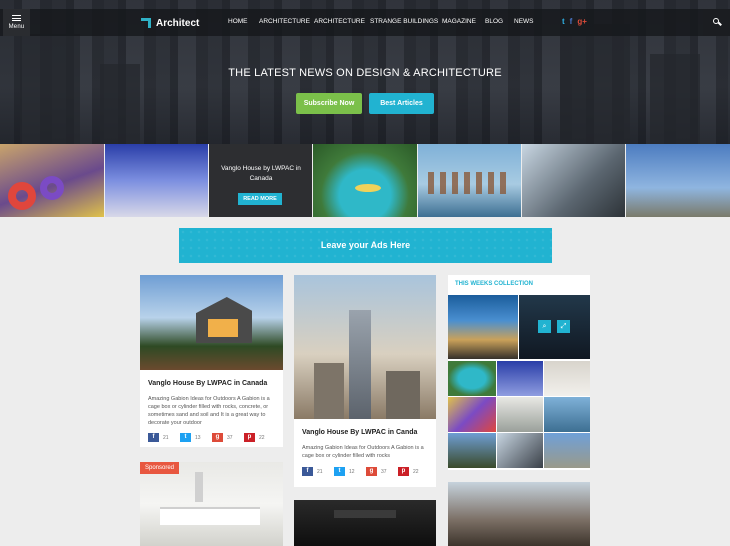 The height and width of the screenshot is (546, 730). Describe the element at coordinates (720, 23) in the screenshot. I see `search-icon-handle` at that location.